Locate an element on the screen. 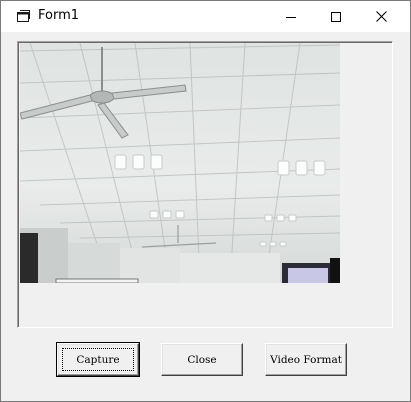  close-icon is located at coordinates (381, 16).